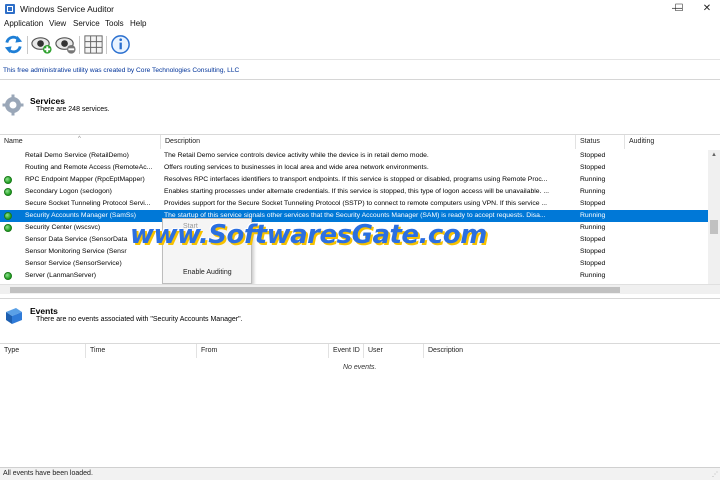  I want to click on menu-view: View, so click(57, 23).